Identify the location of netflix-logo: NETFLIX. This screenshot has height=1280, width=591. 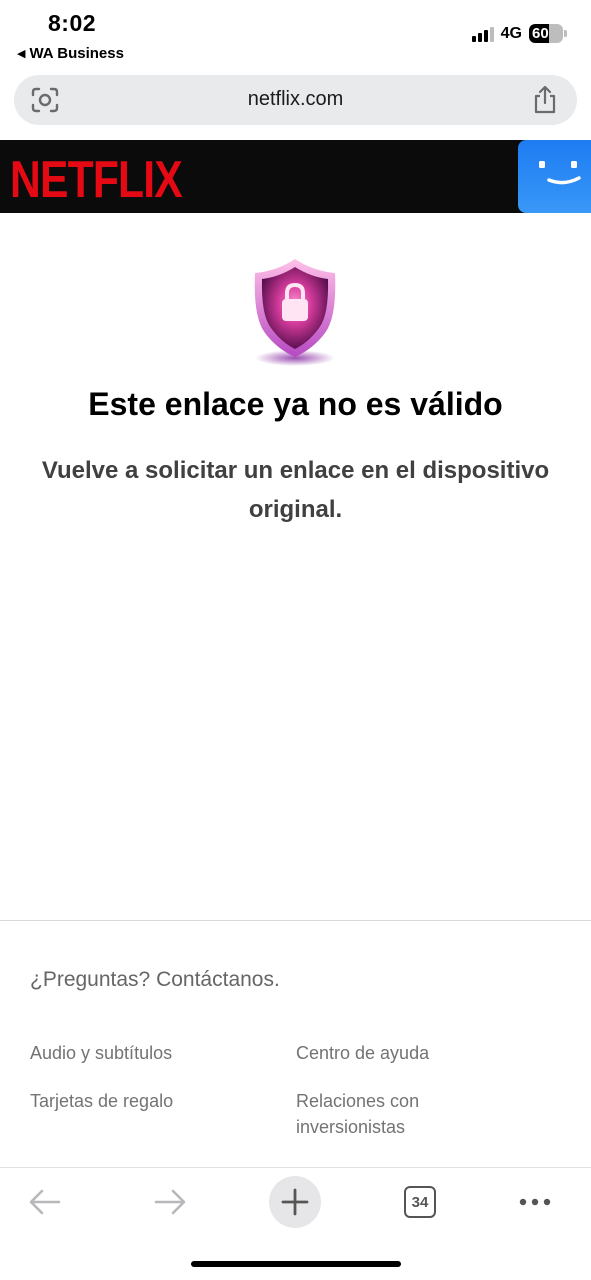
(96, 180).